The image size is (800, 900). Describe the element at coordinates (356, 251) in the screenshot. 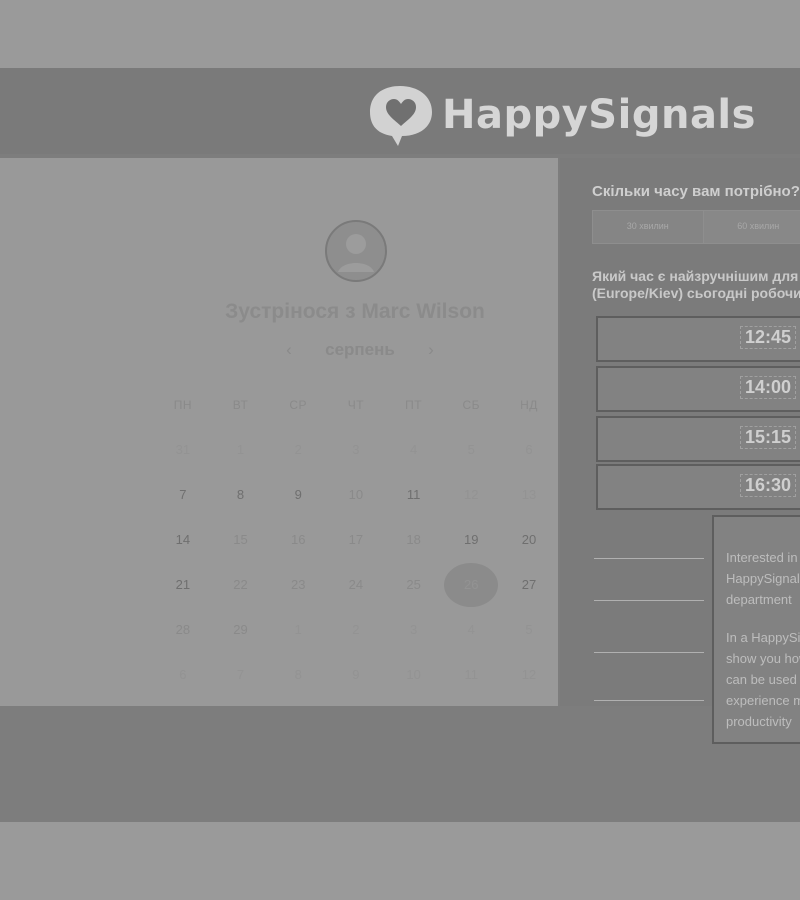

I see `host-avatar` at that location.